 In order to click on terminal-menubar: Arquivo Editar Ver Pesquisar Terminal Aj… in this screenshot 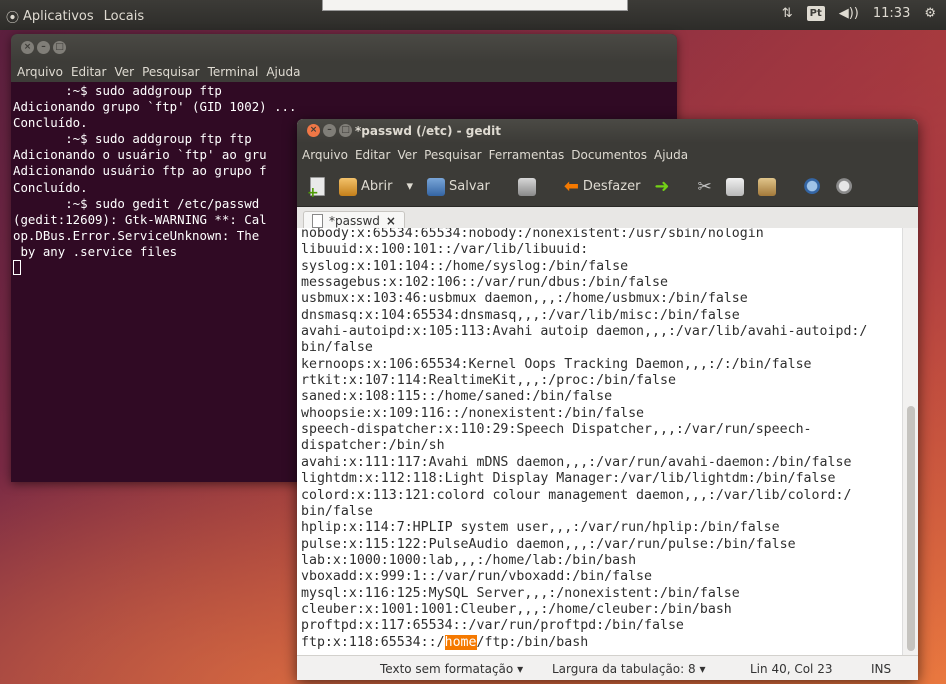, I will do `click(344, 72)`.